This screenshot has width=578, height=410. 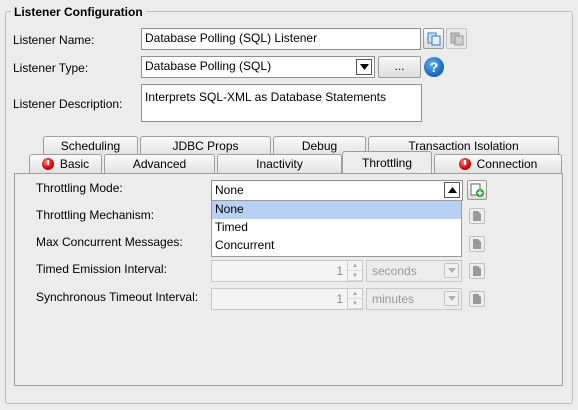 I want to click on paste-name-button, so click(x=456, y=38).